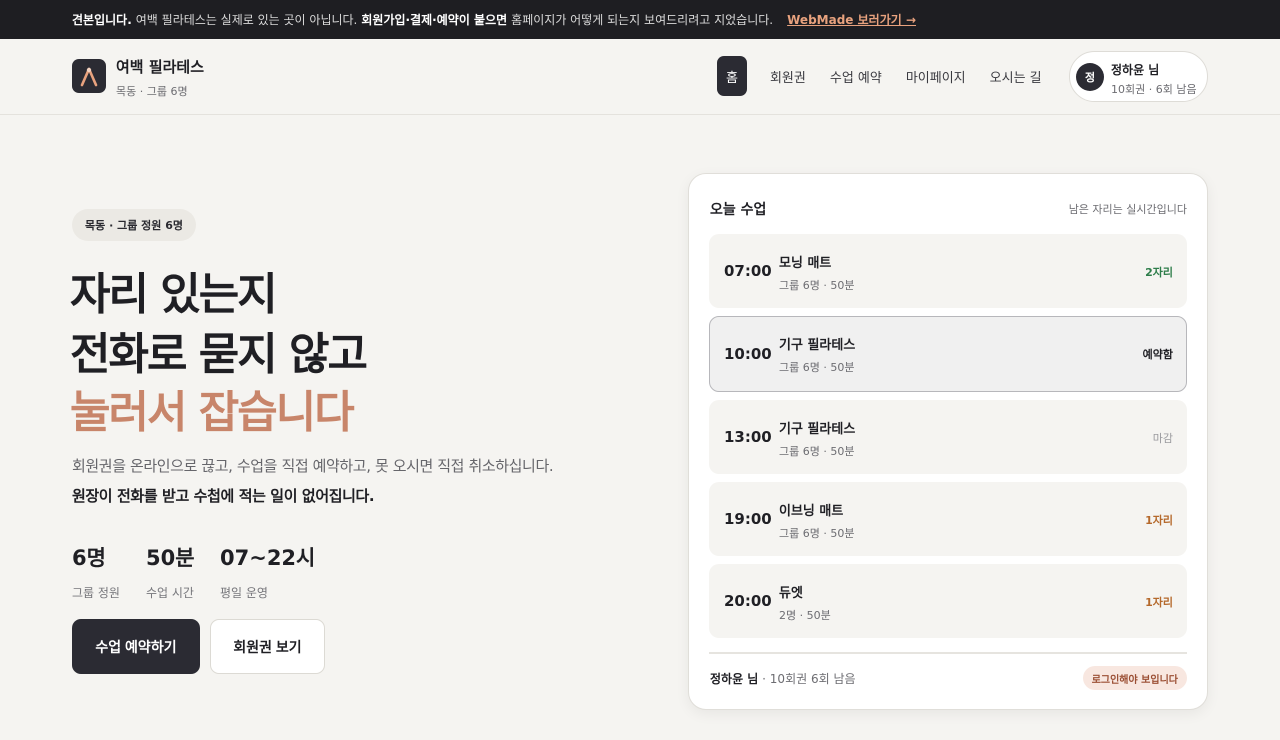  I want to click on banner-lead: 견본입니다., so click(102, 20).